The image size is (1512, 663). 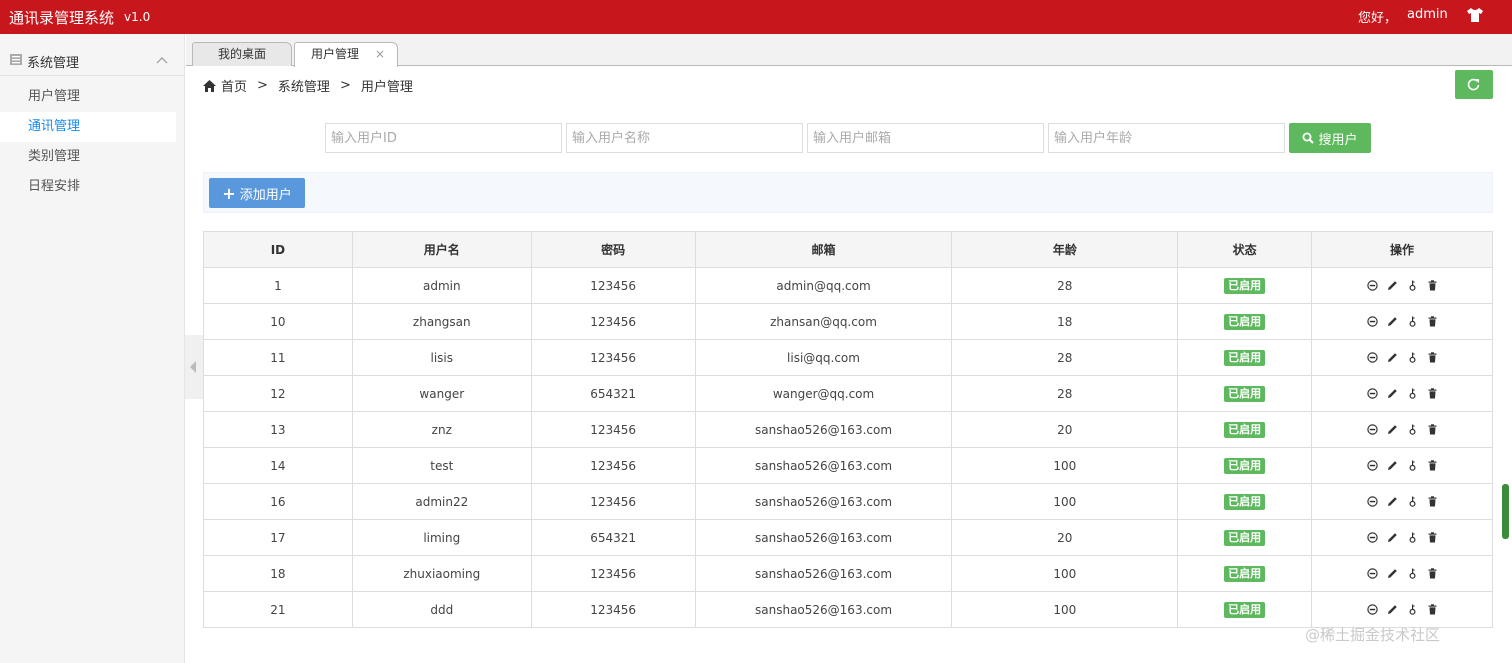 What do you see at coordinates (88, 157) in the screenshot?
I see `sidebar-item-category-management: 类别管理` at bounding box center [88, 157].